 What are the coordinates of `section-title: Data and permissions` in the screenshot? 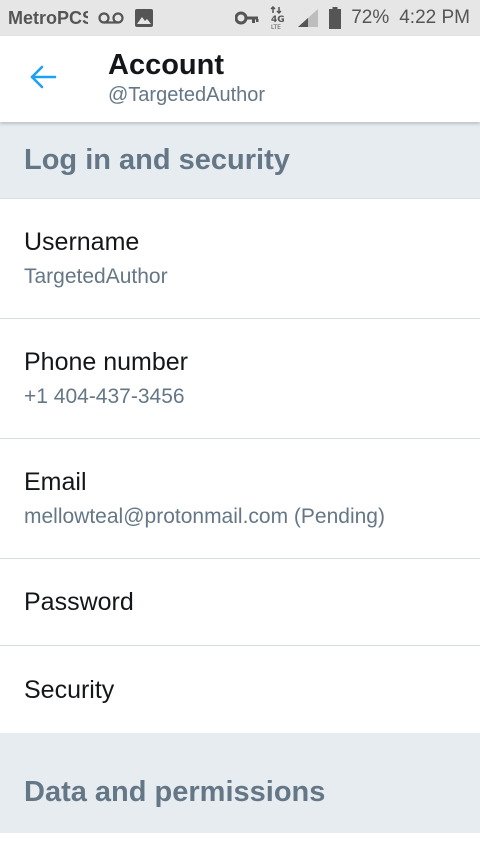 It's located at (175, 791).